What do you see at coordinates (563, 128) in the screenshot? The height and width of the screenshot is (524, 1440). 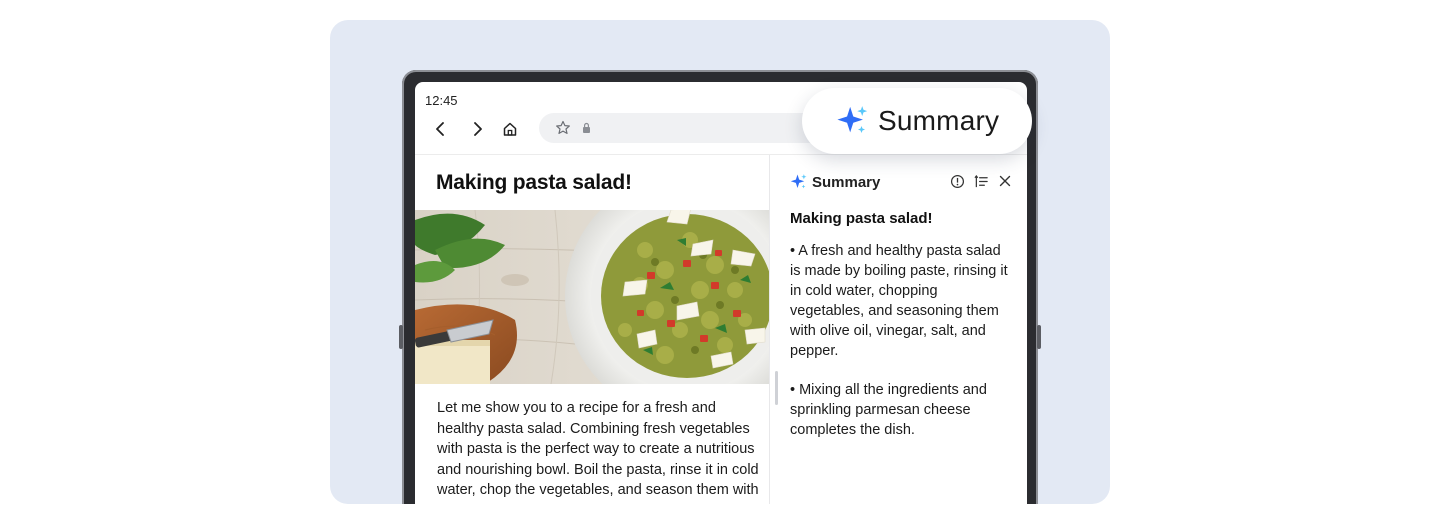 I see `star-icon` at bounding box center [563, 128].